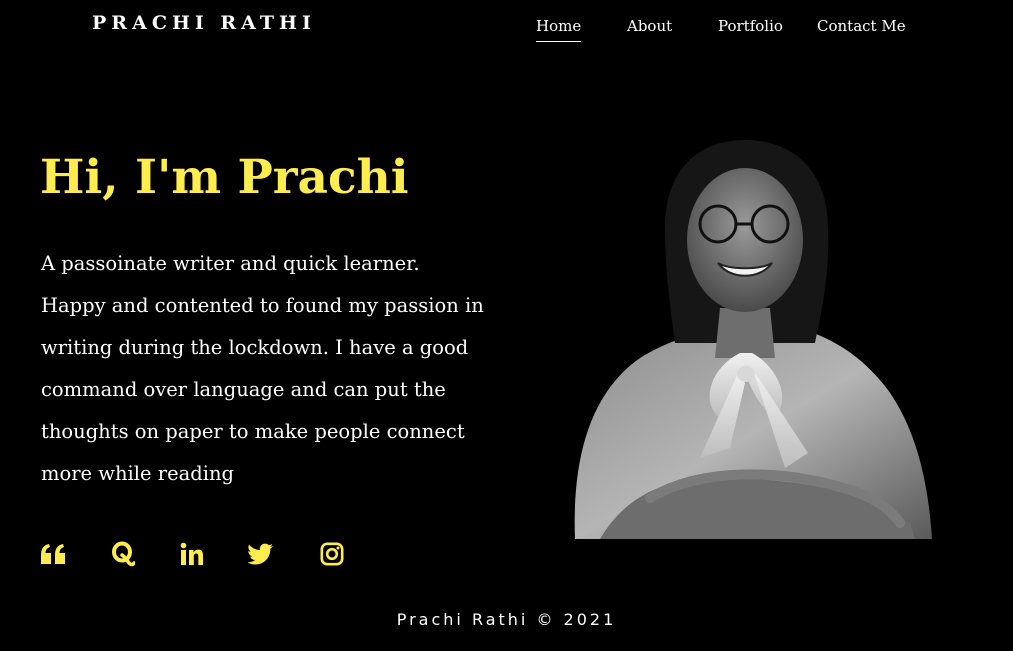 This screenshot has height=651, width=1013. What do you see at coordinates (123, 554) in the screenshot?
I see `quora-icon` at bounding box center [123, 554].